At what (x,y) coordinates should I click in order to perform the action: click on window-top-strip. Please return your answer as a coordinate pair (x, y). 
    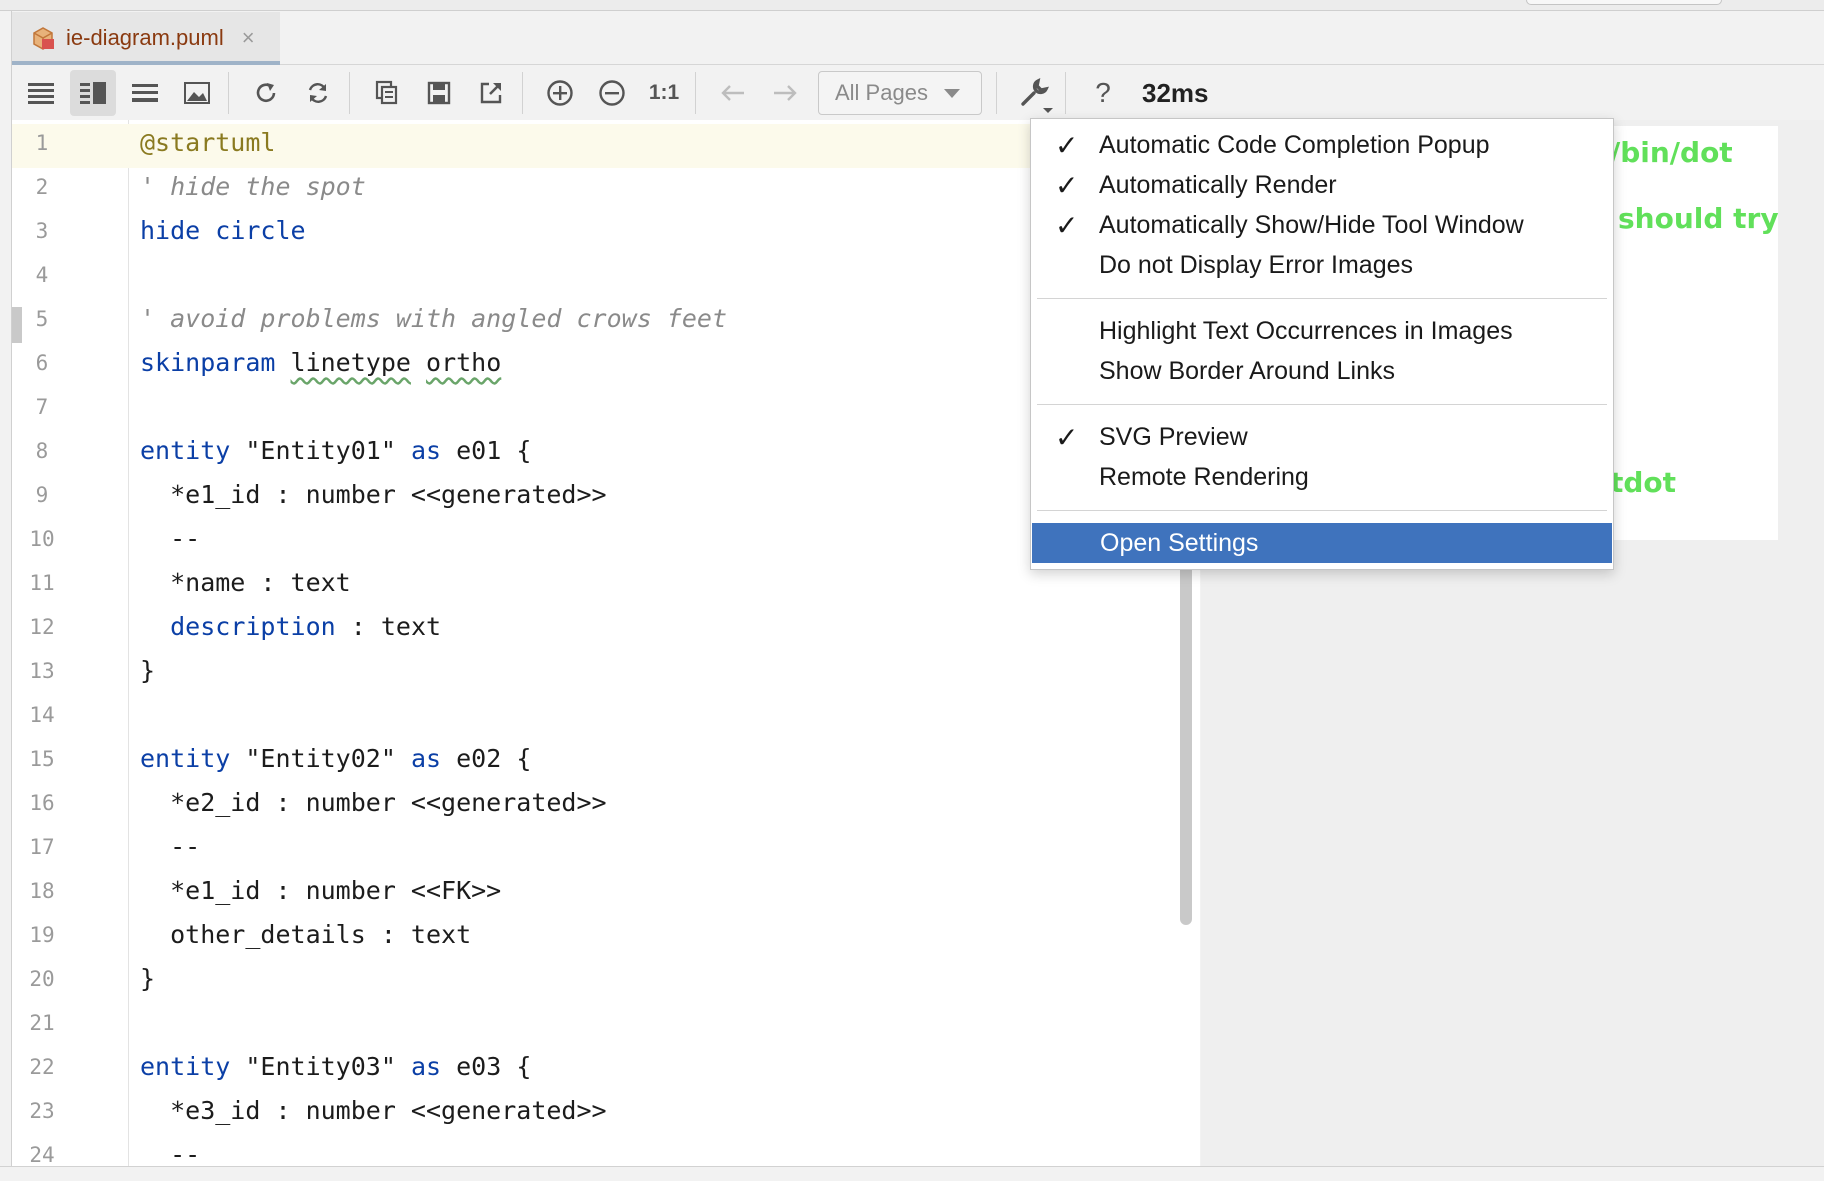
    Looking at the image, I should click on (912, 5).